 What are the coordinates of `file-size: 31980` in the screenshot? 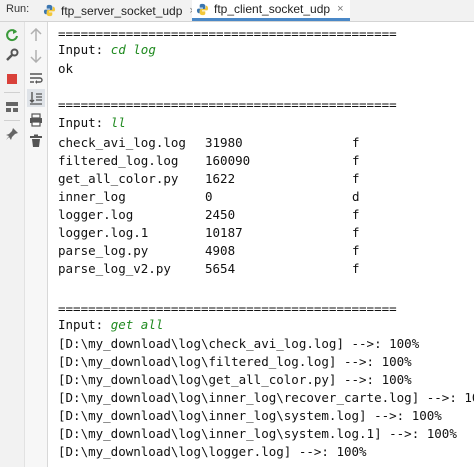 It's located at (224, 142).